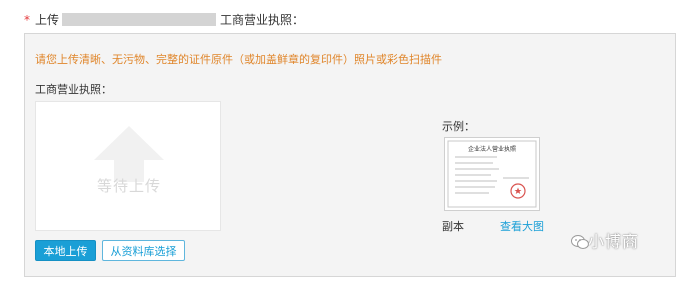 The height and width of the screenshot is (281, 700). I want to click on required-asterisk: *, so click(27, 20).